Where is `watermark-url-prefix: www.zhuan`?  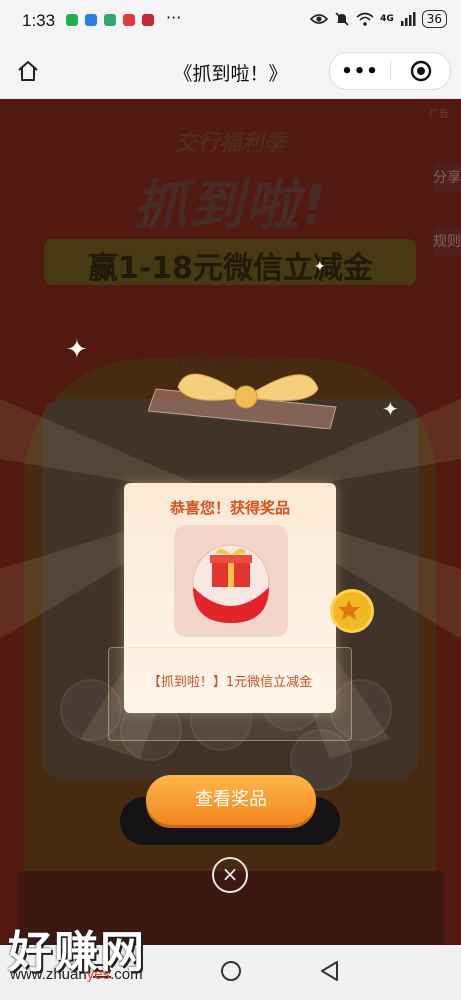 watermark-url-prefix: www.zhuan is located at coordinates (48, 974).